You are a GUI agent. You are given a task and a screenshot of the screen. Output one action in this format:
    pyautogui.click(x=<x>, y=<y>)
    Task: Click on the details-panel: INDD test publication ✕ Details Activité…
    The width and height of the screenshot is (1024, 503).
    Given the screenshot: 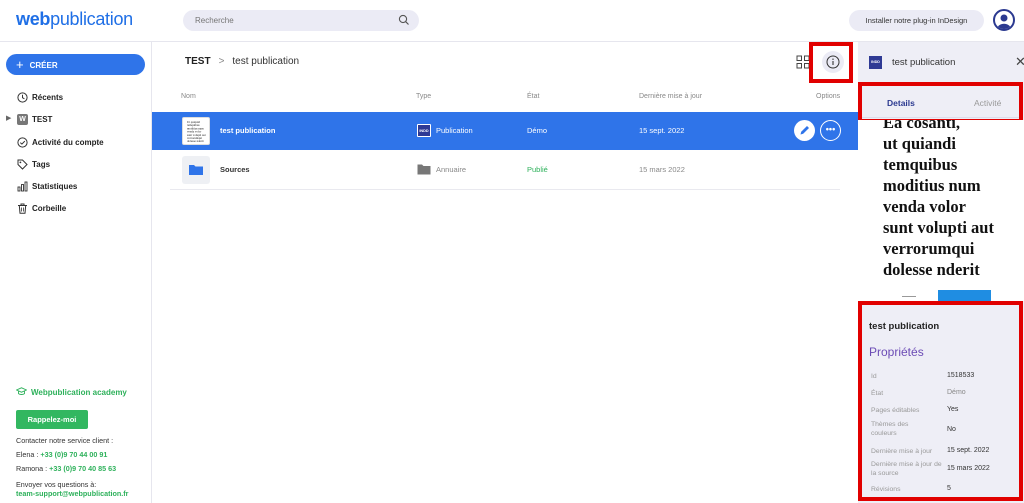 What is the action you would take?
    pyautogui.click(x=941, y=272)
    